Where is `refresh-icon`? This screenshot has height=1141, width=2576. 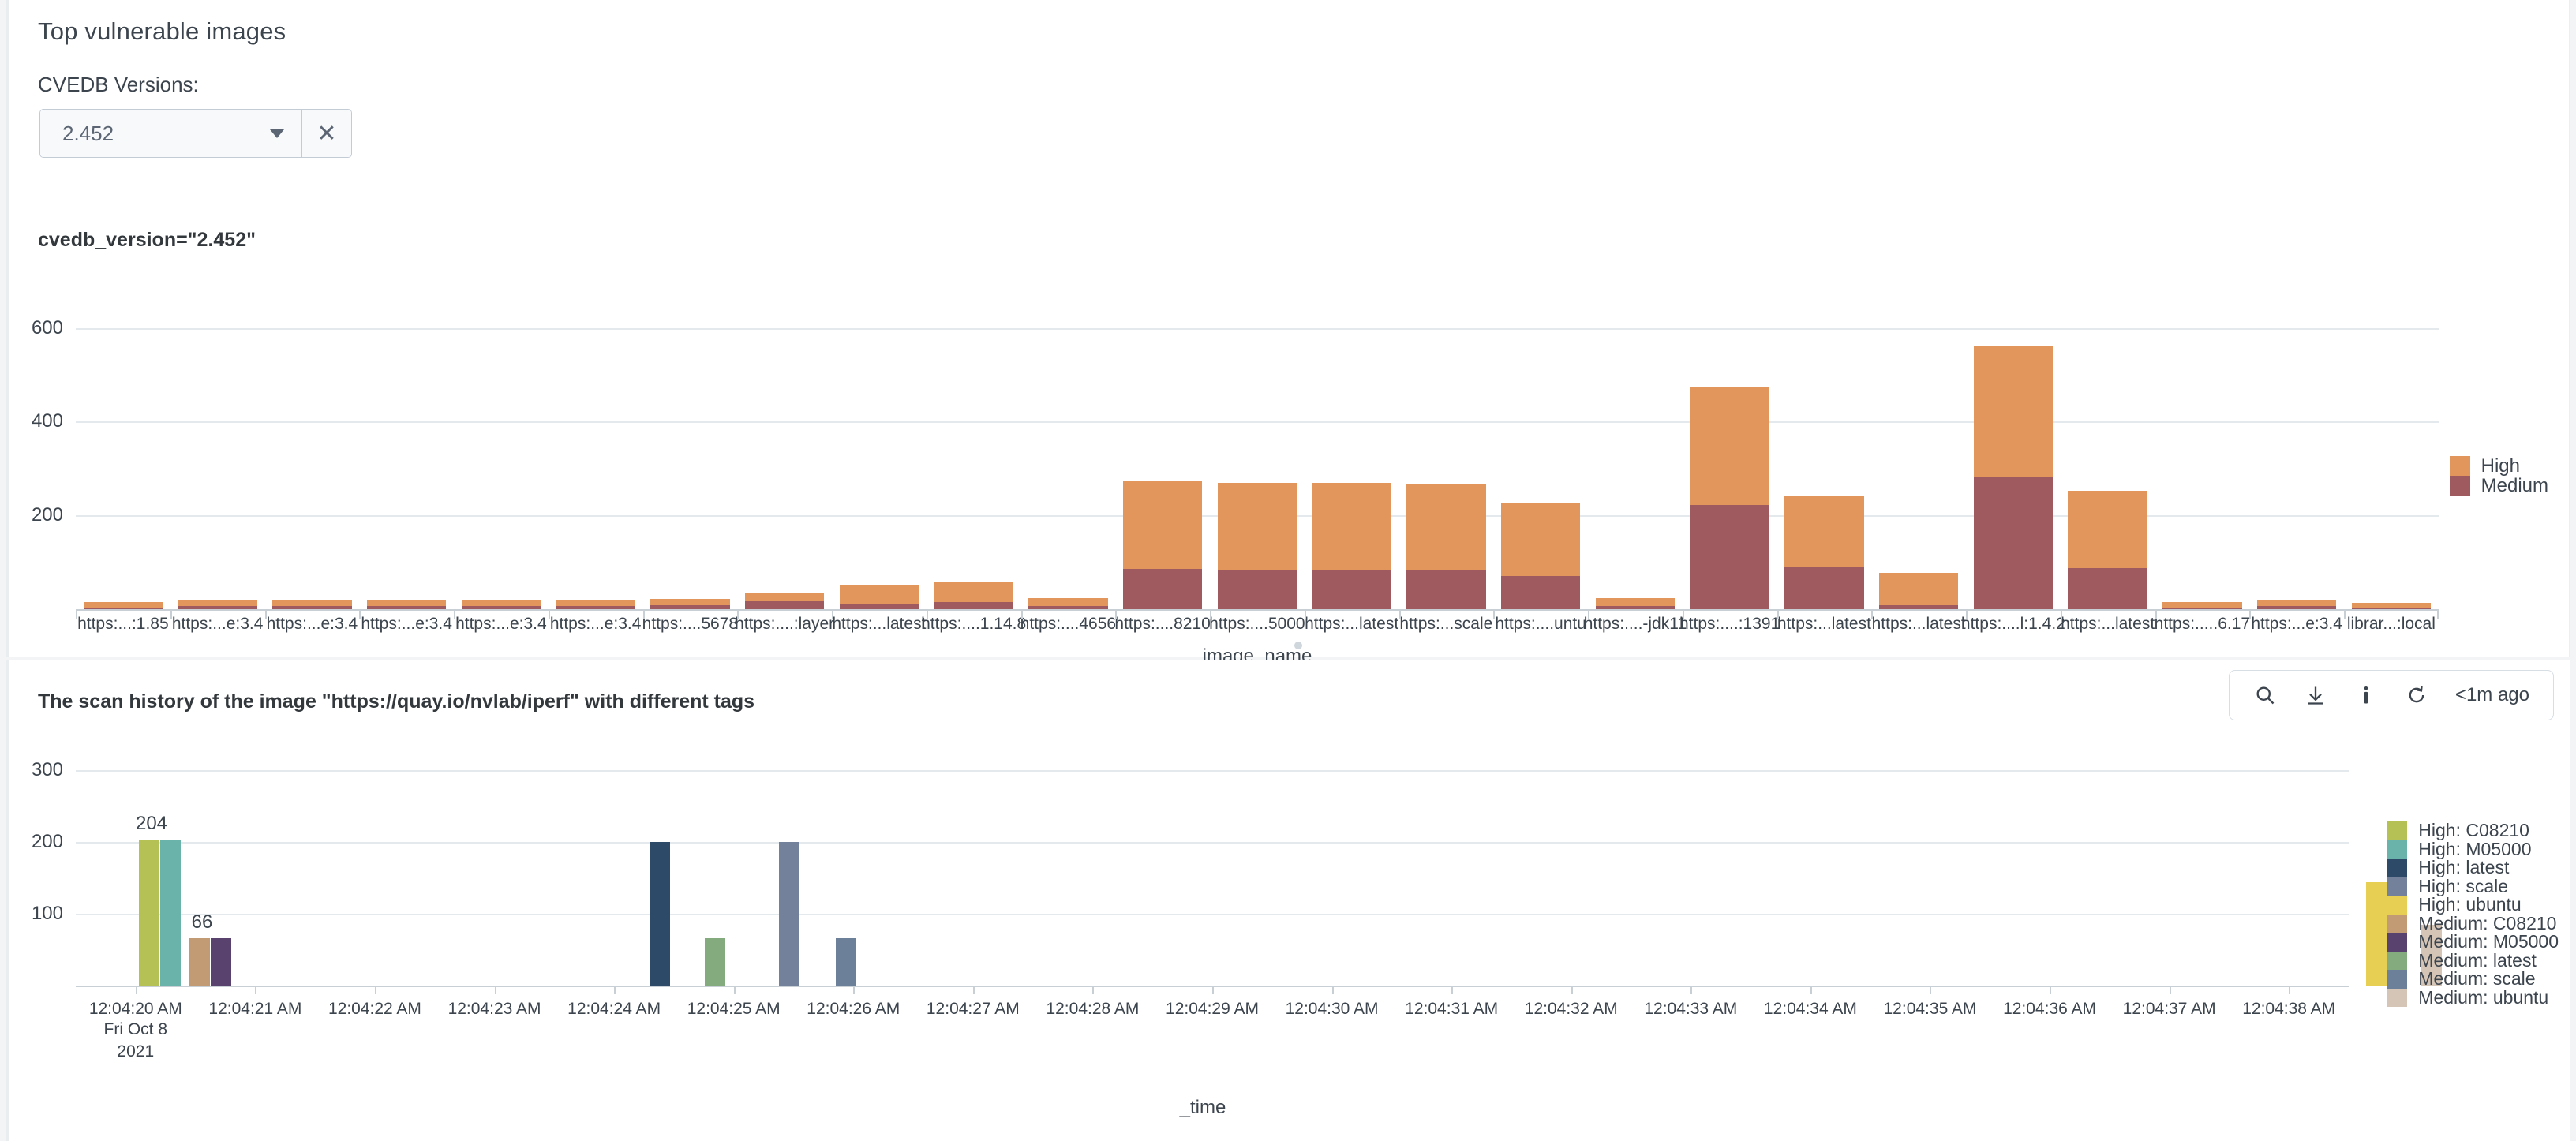 refresh-icon is located at coordinates (2416, 695).